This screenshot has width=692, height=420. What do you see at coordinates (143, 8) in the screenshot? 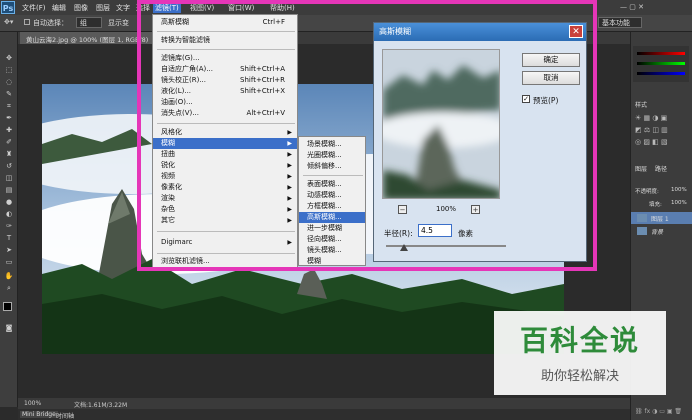
I see `menu-select: 选择` at bounding box center [143, 8].